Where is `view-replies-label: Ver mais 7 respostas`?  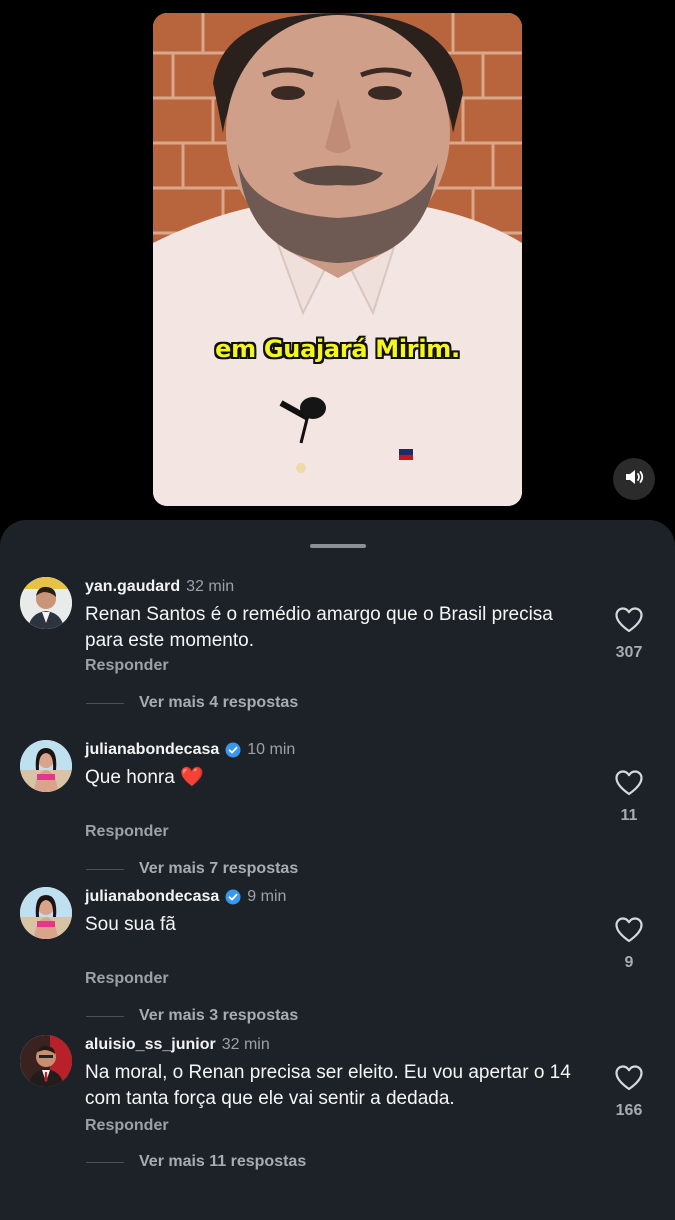 view-replies-label: Ver mais 7 respostas is located at coordinates (219, 868).